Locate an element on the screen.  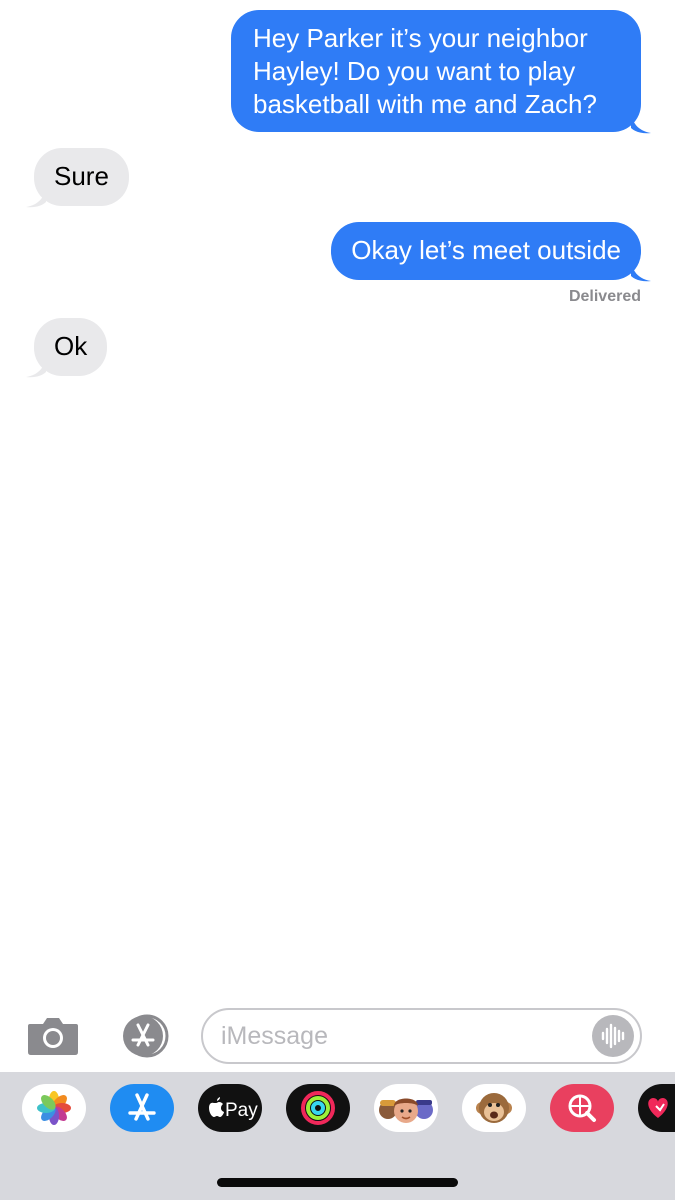
apple-pay-icon: Pay is located at coordinates (233, 1109).